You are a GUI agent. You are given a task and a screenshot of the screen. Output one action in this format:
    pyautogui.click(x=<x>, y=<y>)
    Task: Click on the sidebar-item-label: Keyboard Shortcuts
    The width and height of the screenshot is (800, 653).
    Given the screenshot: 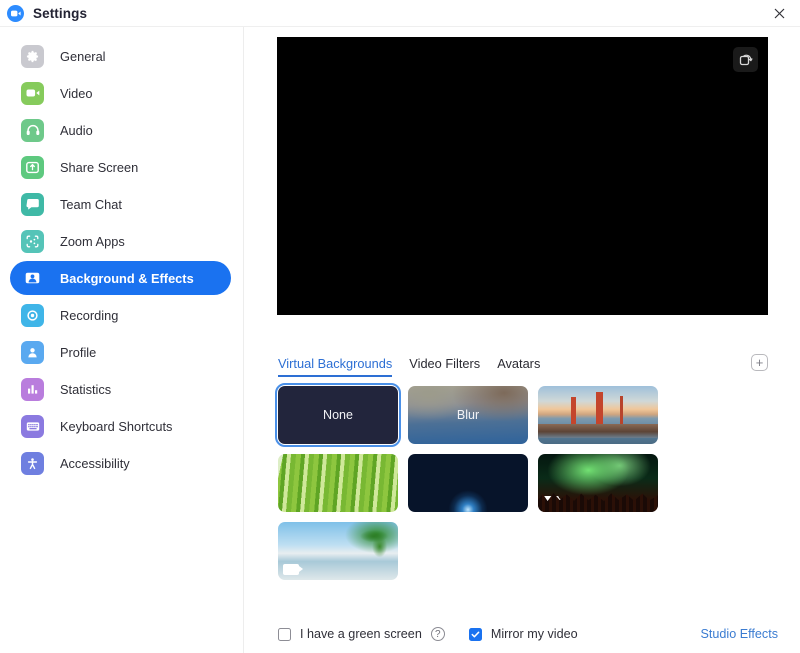 What is the action you would take?
    pyautogui.click(x=116, y=426)
    